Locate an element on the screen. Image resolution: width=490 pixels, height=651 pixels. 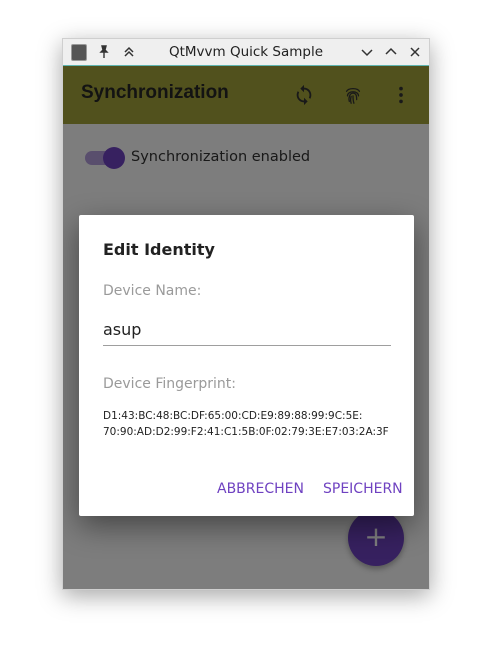
keep-above-icon is located at coordinates (129, 52).